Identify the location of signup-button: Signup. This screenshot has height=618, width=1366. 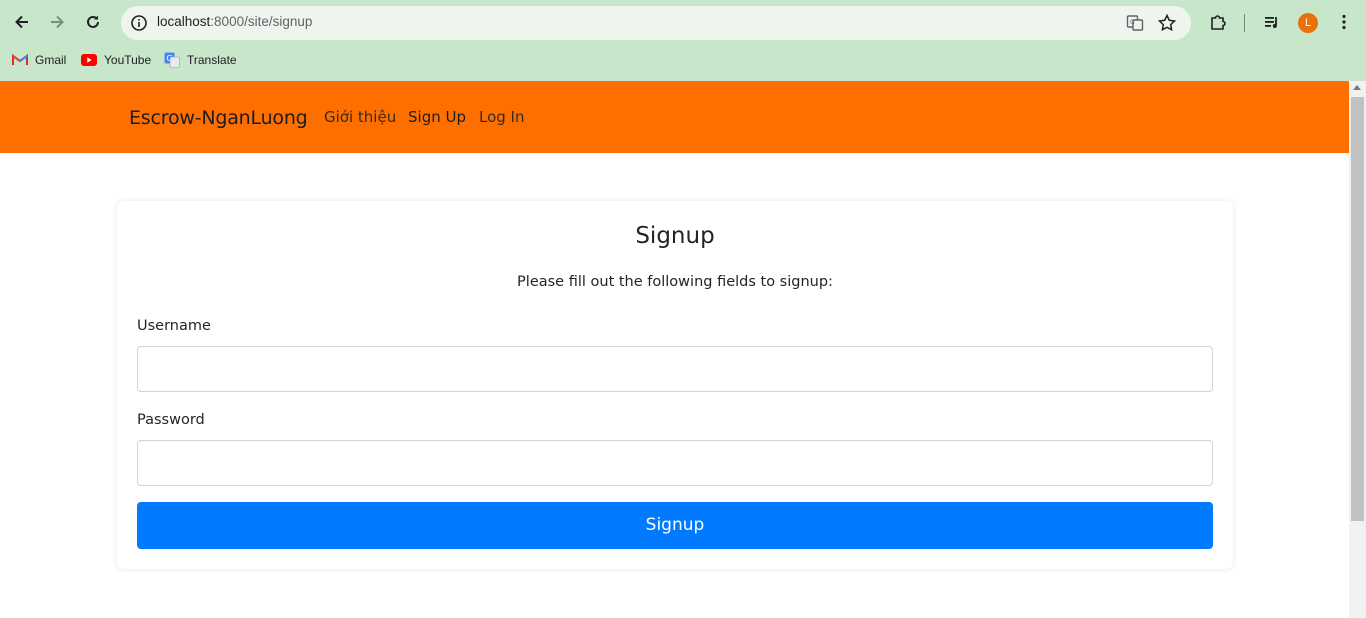
(675, 525).